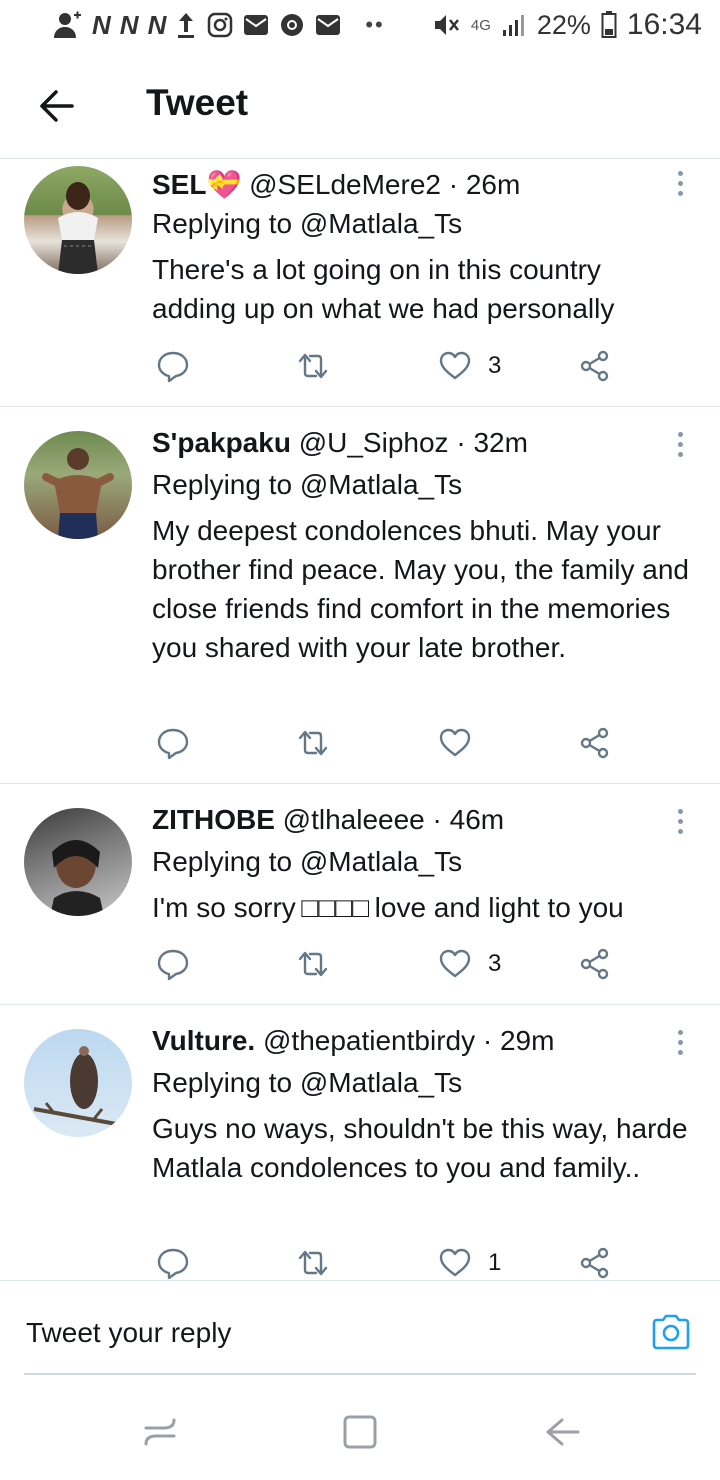  I want to click on like-button: 1, so click(469, 1262).